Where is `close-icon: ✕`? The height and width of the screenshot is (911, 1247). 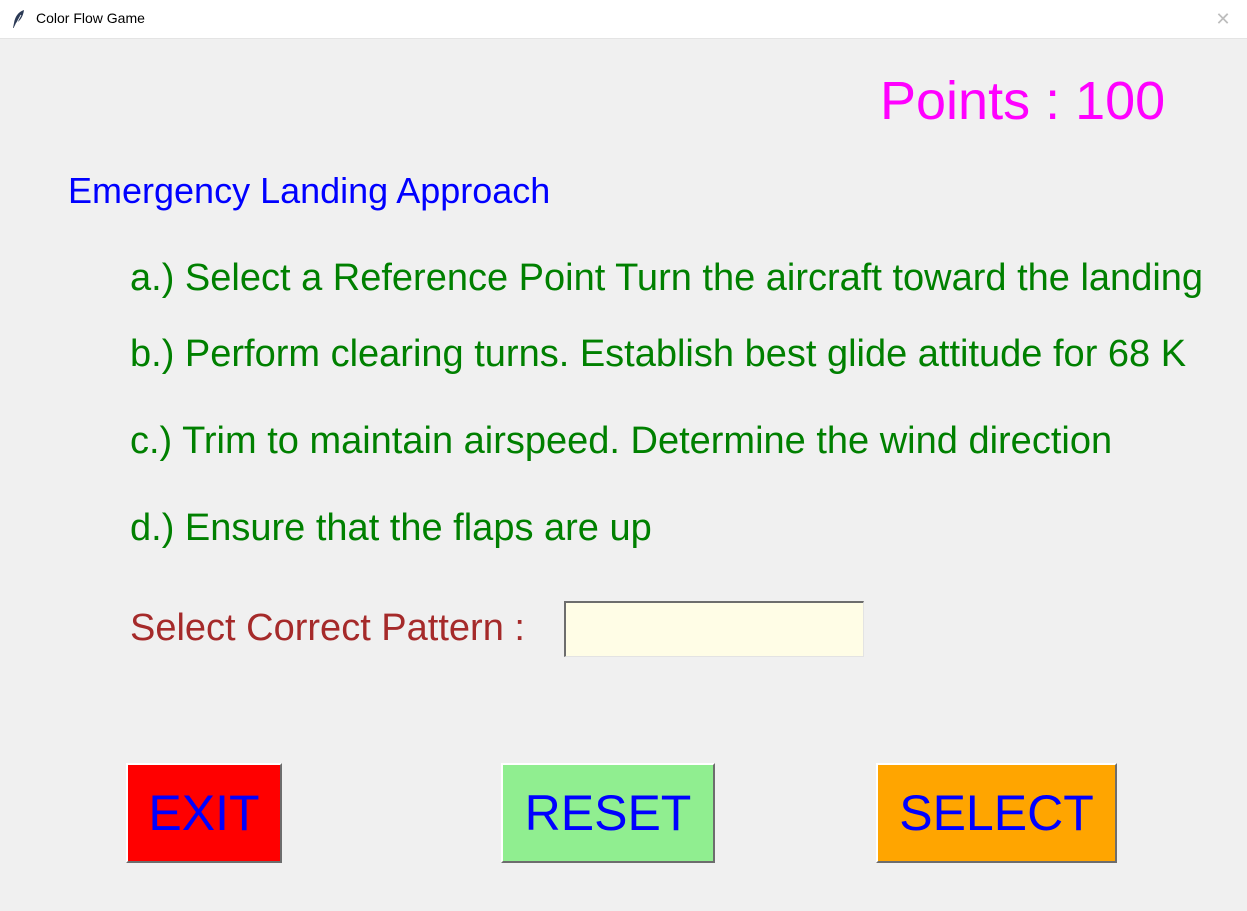
close-icon: ✕ is located at coordinates (1223, 19).